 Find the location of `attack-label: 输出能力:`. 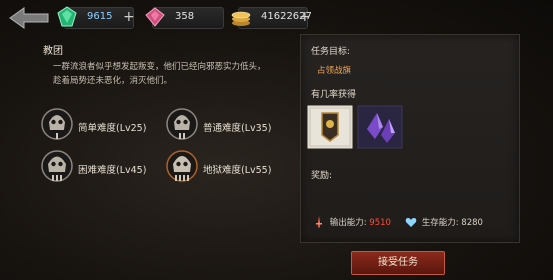

attack-label: 输出能力: is located at coordinates (348, 223).